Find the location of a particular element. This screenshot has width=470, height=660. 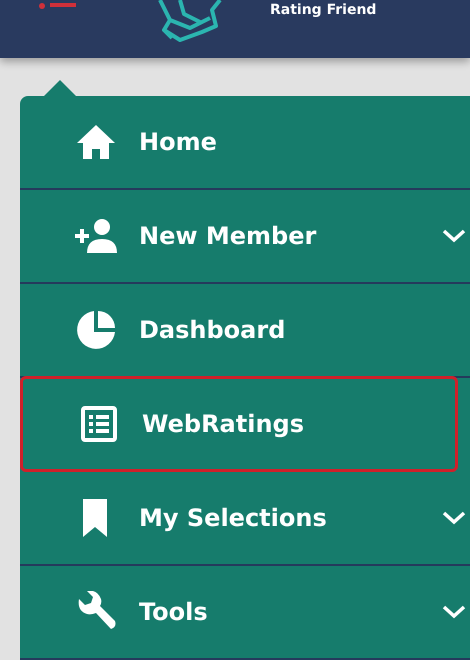

menu-label: New Member is located at coordinates (227, 236).